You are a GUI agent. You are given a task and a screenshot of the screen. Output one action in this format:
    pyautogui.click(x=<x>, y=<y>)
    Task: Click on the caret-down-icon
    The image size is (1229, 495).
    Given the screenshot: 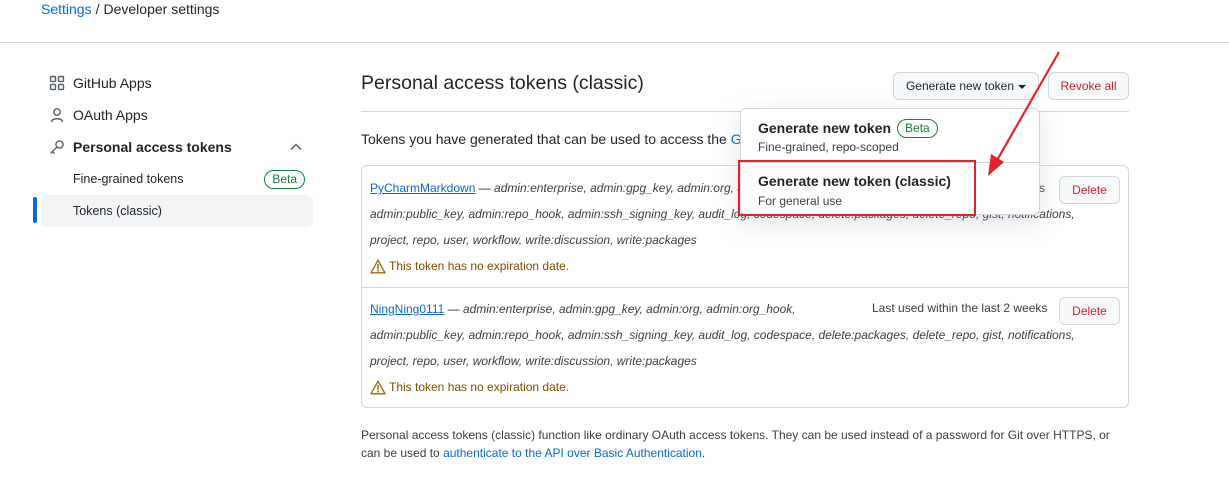 What is the action you would take?
    pyautogui.click(x=1022, y=86)
    